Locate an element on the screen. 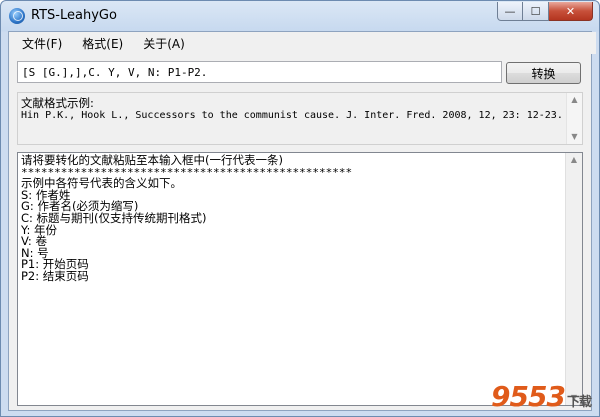 This screenshot has width=600, height=417. text-line: V: 卷 is located at coordinates (34, 241).